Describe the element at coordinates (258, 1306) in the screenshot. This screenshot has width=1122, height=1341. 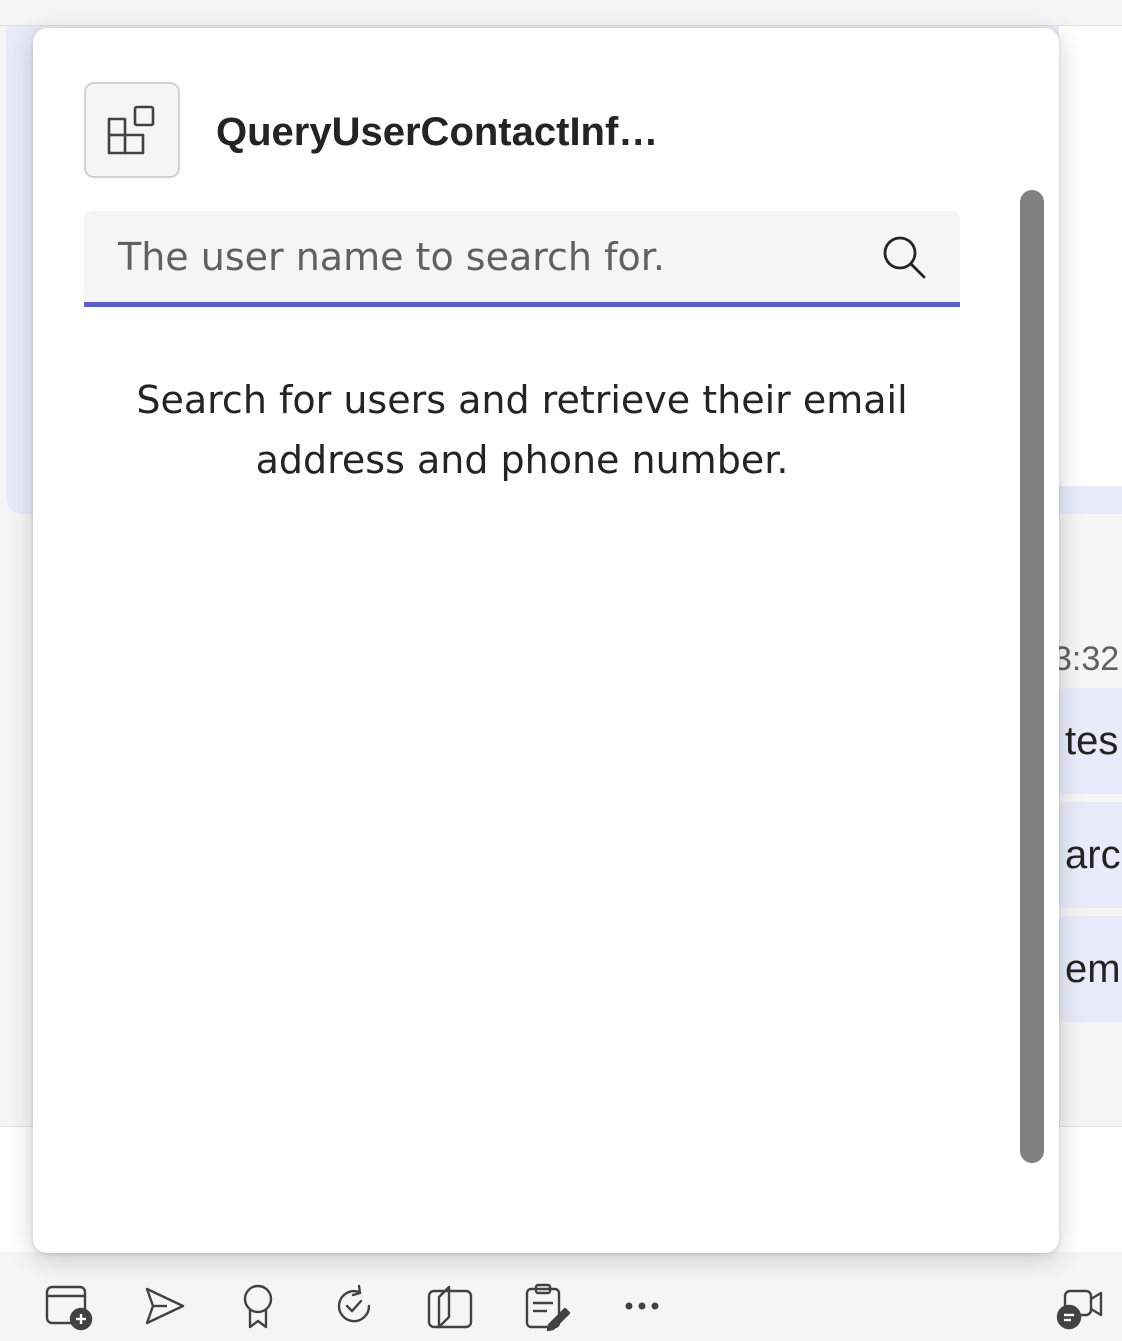
I see `praise-badge-icon` at that location.